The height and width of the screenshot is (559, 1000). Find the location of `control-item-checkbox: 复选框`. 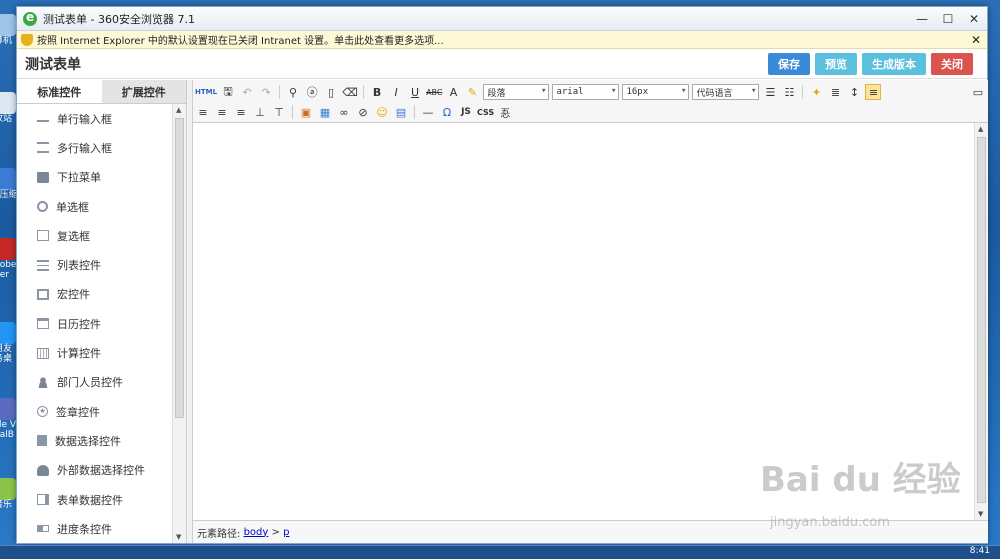

control-item-checkbox: 复选框 is located at coordinates (93, 235).